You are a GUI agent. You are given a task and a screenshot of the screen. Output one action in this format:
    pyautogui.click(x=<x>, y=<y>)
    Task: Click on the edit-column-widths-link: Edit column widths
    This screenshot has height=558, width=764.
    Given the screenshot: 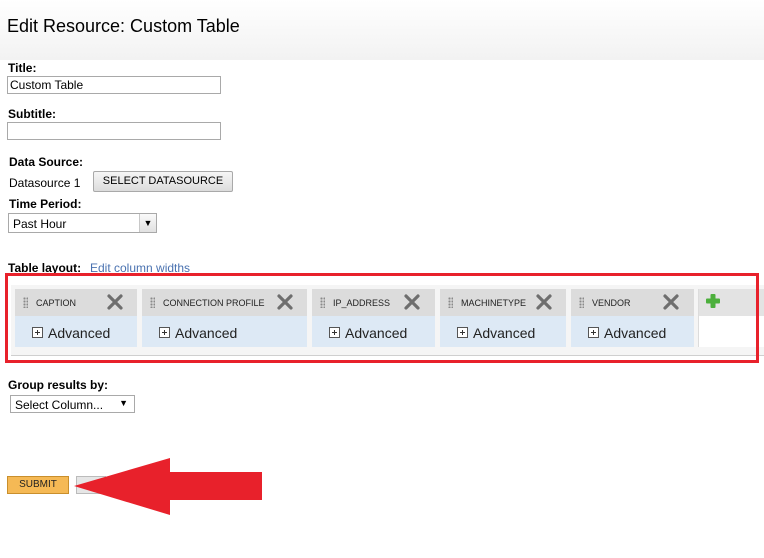 What is the action you would take?
    pyautogui.click(x=140, y=268)
    